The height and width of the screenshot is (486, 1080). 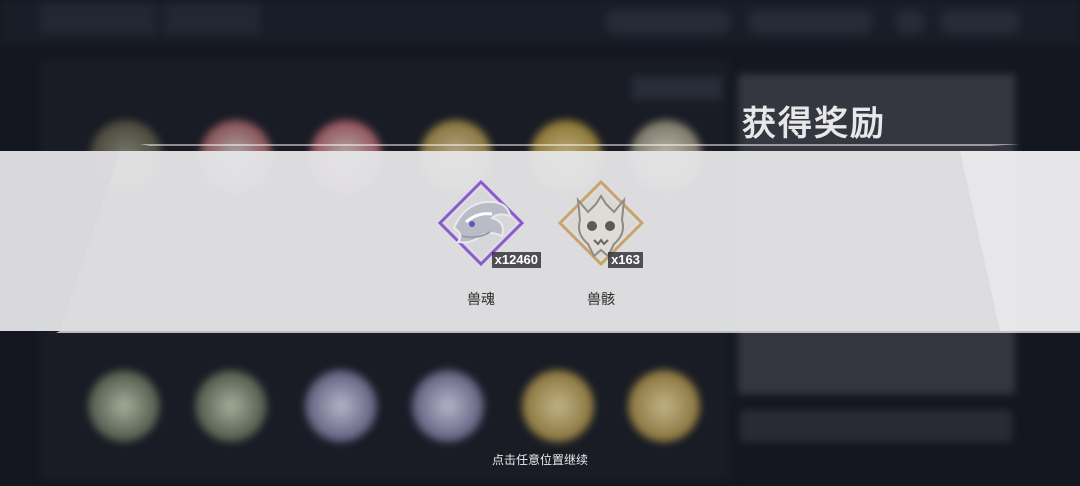 What do you see at coordinates (97, 19) in the screenshot?
I see `back-button` at bounding box center [97, 19].